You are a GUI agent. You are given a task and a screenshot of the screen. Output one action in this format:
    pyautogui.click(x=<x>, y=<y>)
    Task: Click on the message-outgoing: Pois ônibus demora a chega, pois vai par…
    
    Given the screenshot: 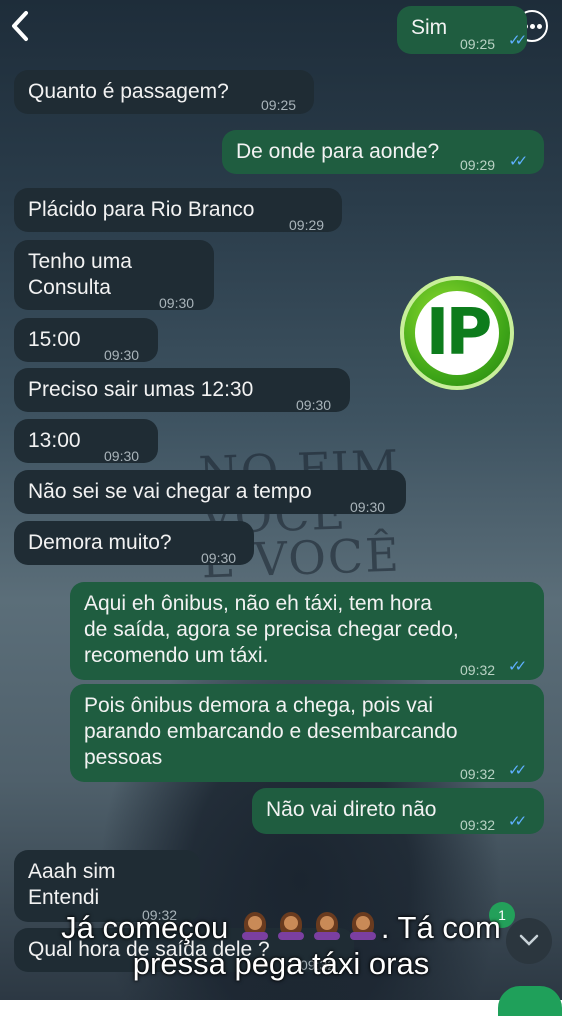 What is the action you would take?
    pyautogui.click(x=307, y=733)
    